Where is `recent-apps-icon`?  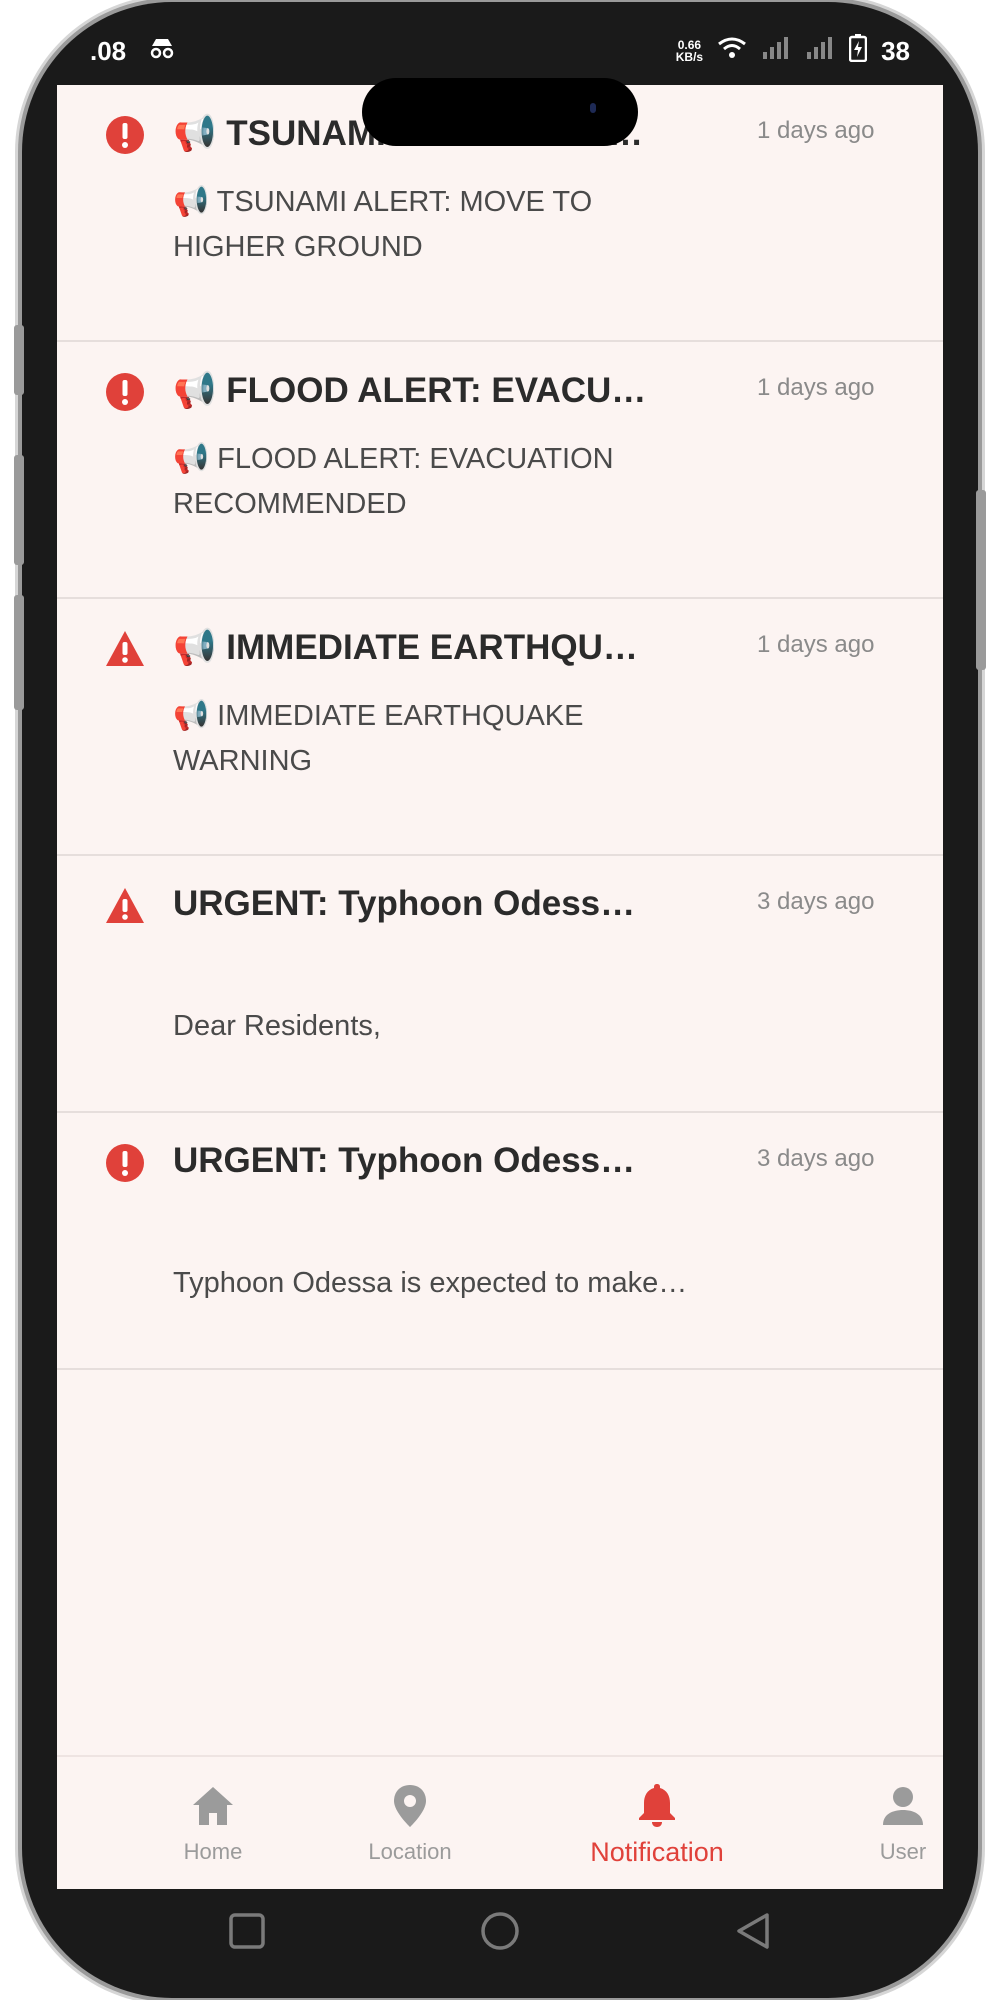
recent-apps-icon is located at coordinates (247, 1931).